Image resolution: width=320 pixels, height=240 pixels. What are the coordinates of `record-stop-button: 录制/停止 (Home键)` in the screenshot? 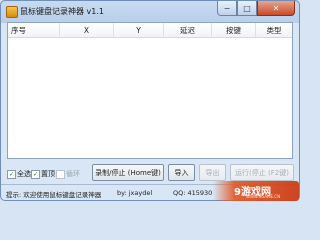 It's located at (128, 172).